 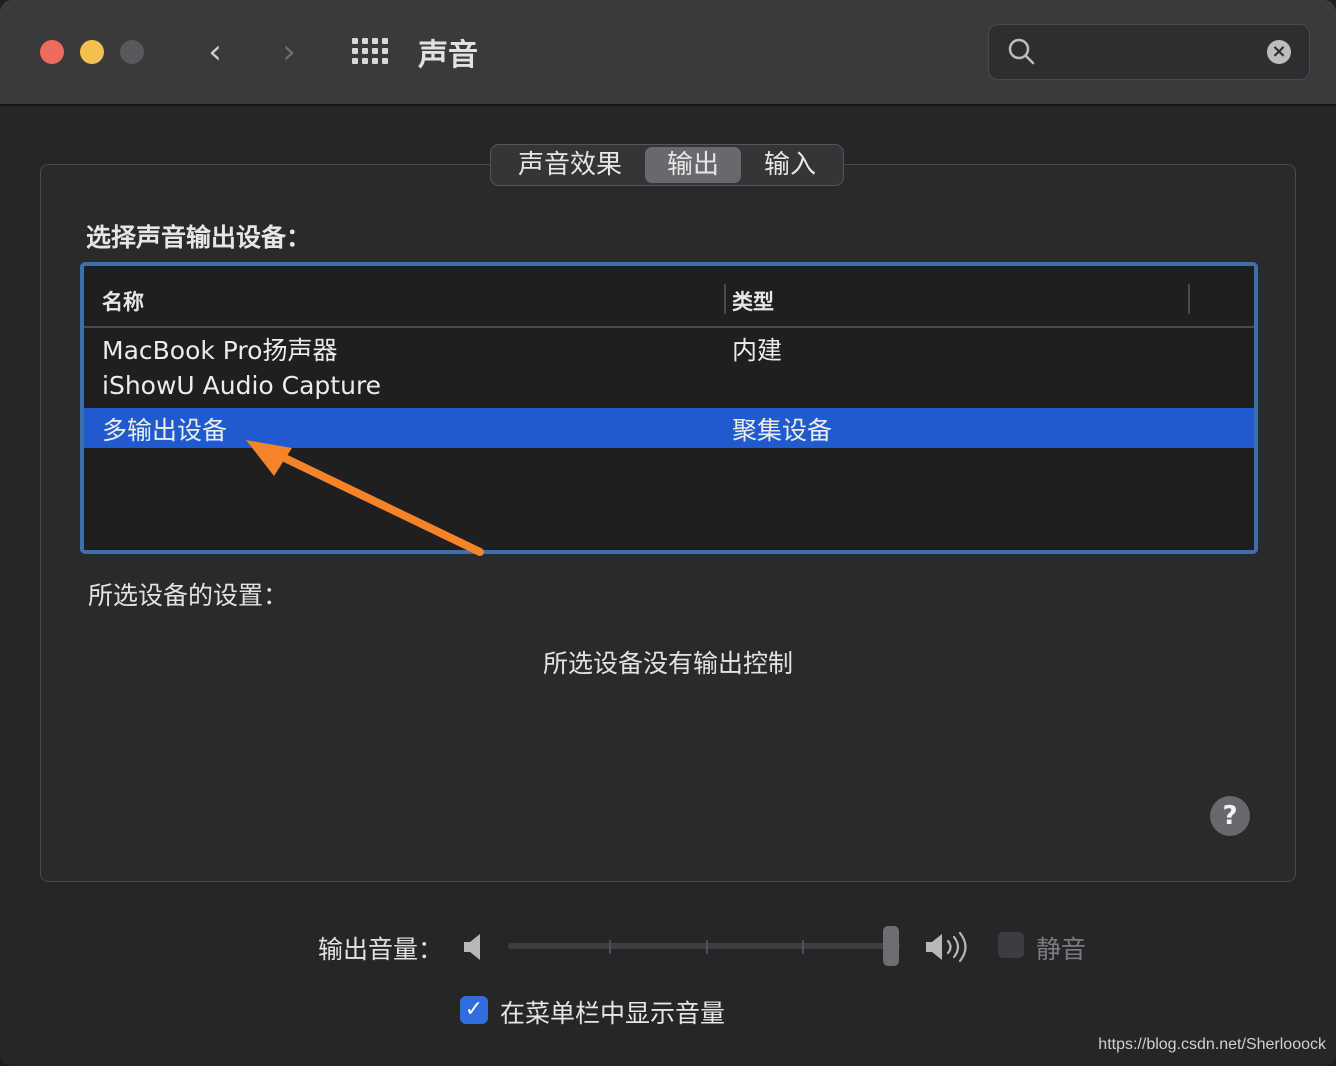 I want to click on zoom-window-button, so click(x=132, y=52).